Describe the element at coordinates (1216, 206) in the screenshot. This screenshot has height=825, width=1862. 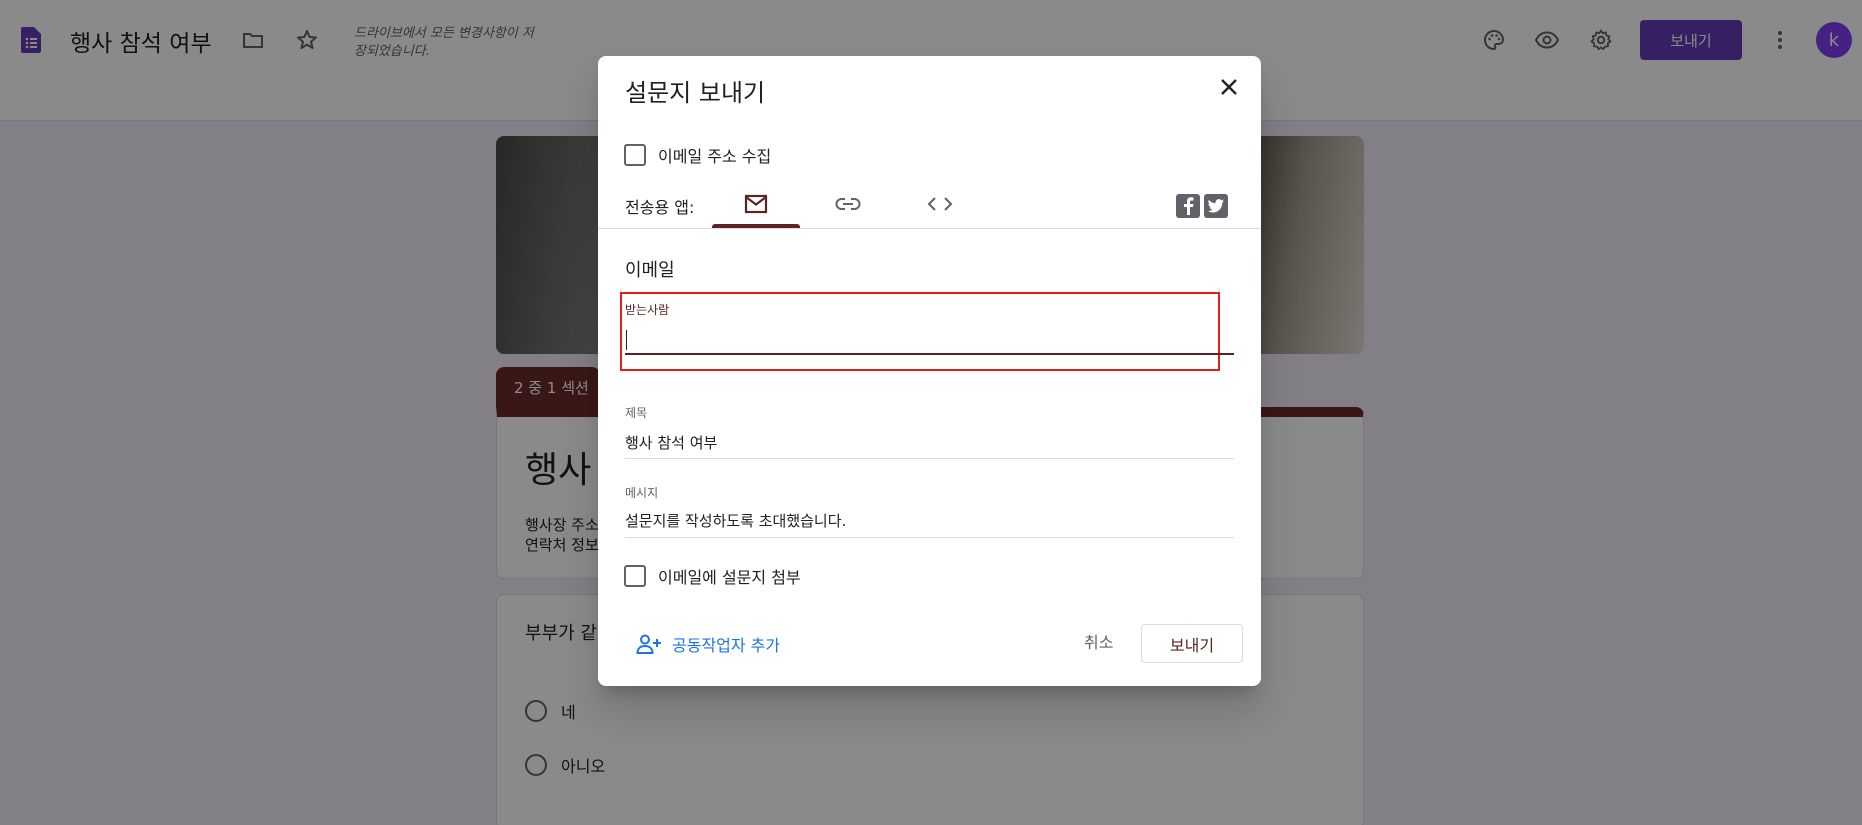
I see `twitter-icon` at that location.